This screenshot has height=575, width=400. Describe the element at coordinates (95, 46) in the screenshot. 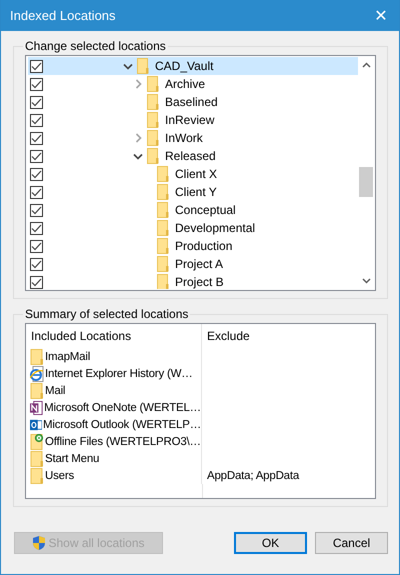

I see `group-title: Change selected locations` at that location.